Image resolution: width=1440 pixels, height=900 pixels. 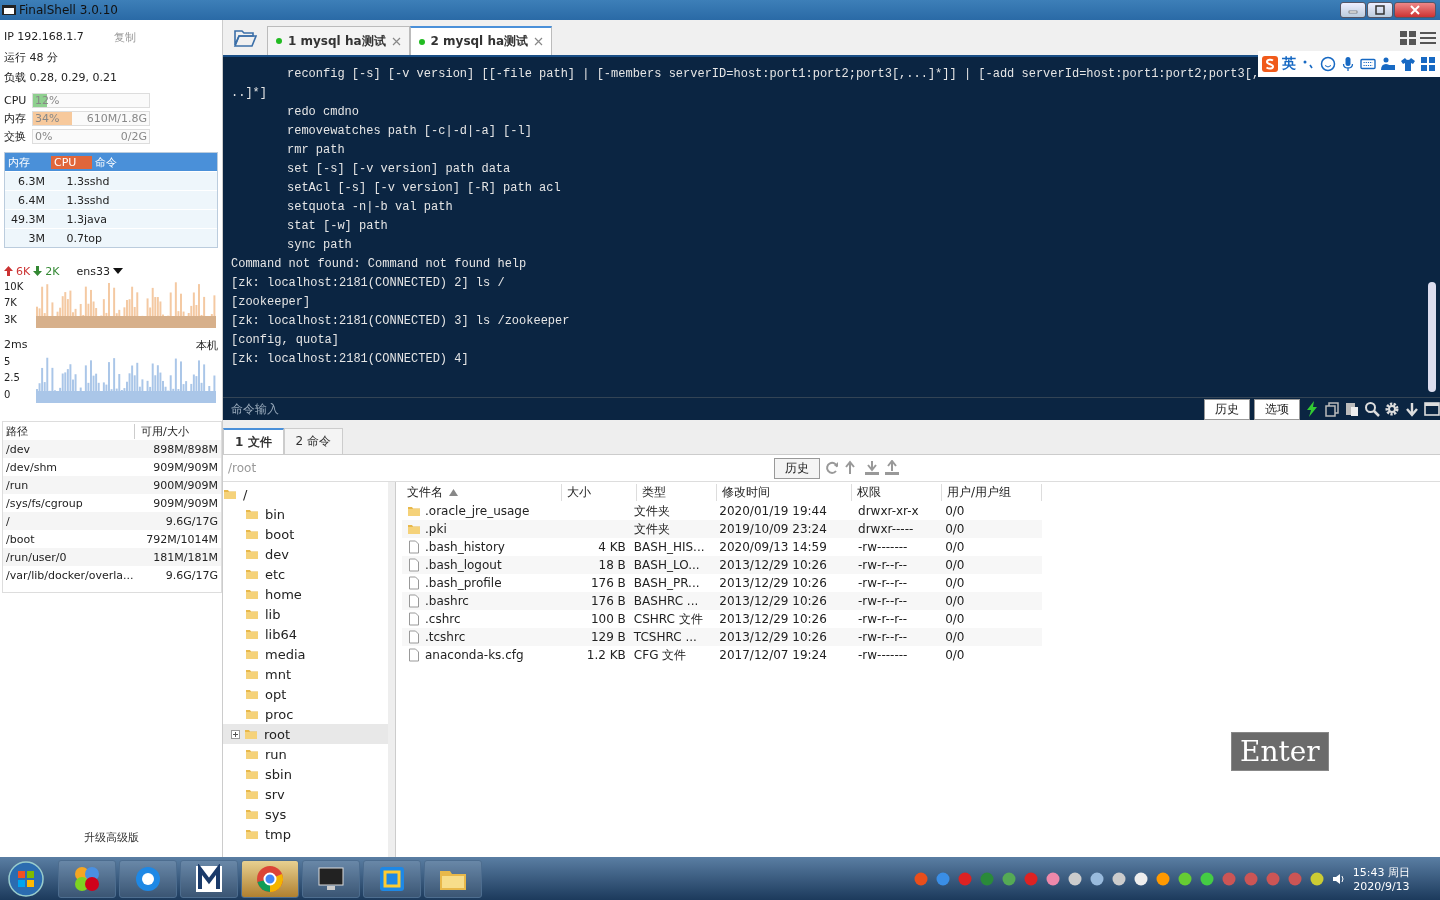 I want to click on panel-tab: 1 文件, so click(x=253, y=441).